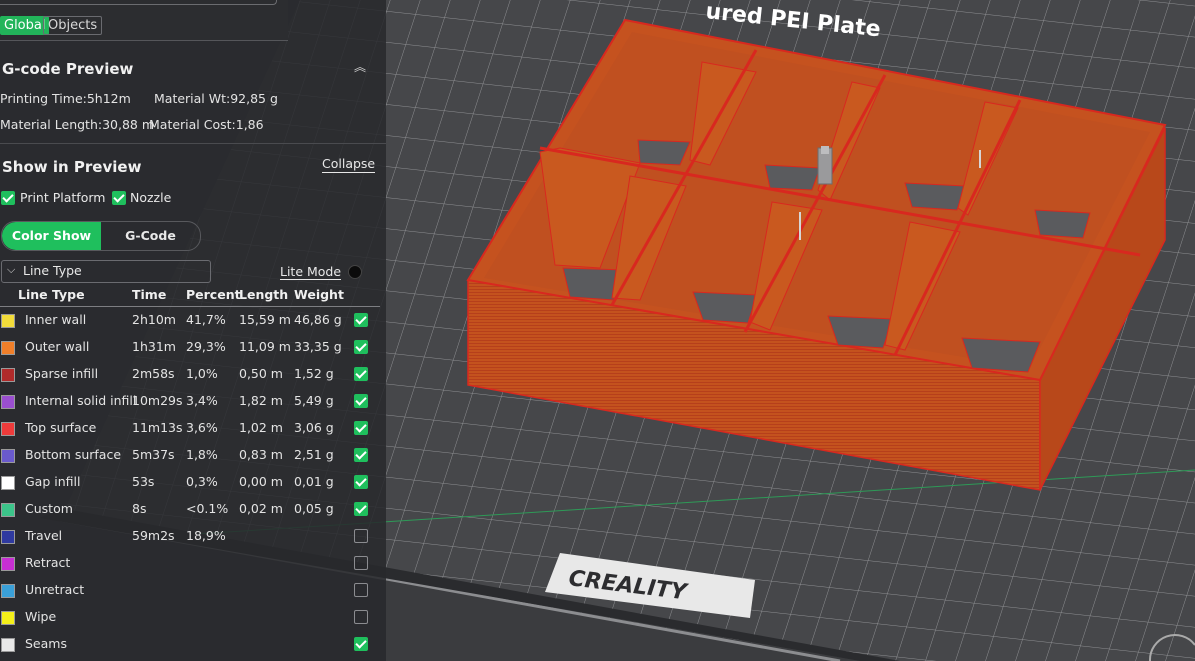 Image resolution: width=1195 pixels, height=661 pixels. I want to click on row-weight: 1,52 g, so click(314, 373).